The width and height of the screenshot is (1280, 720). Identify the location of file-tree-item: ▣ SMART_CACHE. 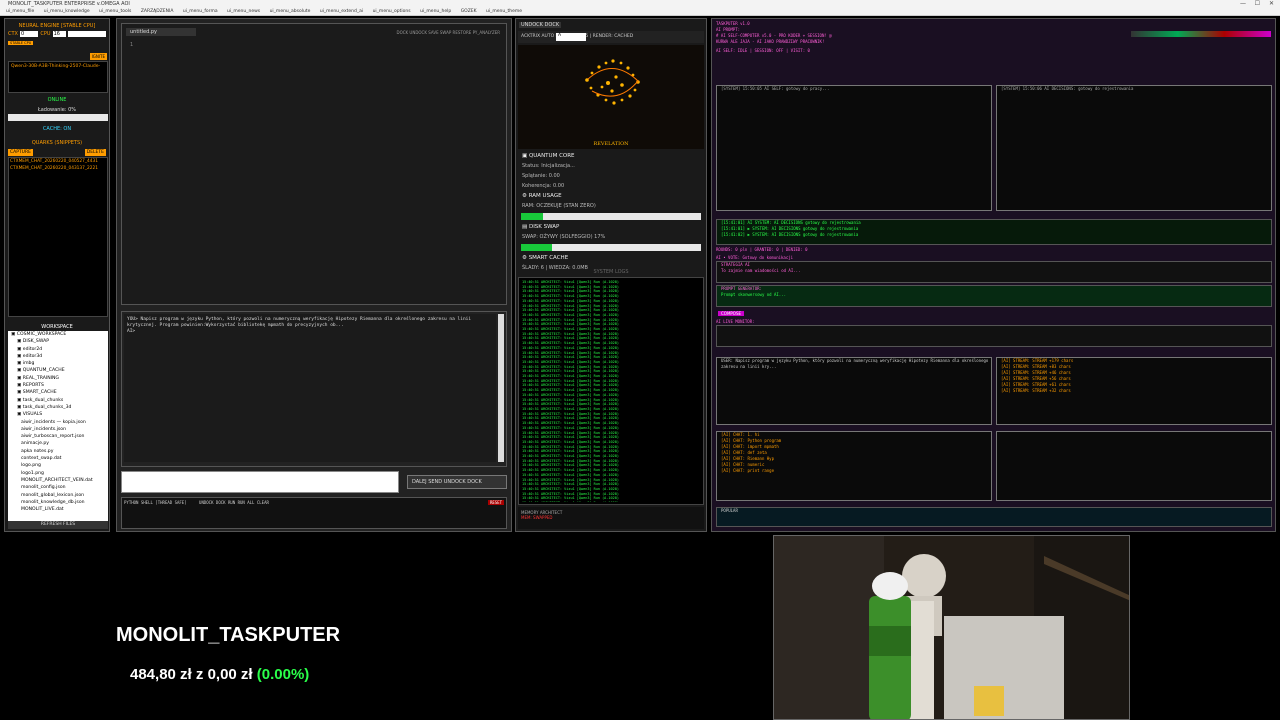
(59, 392).